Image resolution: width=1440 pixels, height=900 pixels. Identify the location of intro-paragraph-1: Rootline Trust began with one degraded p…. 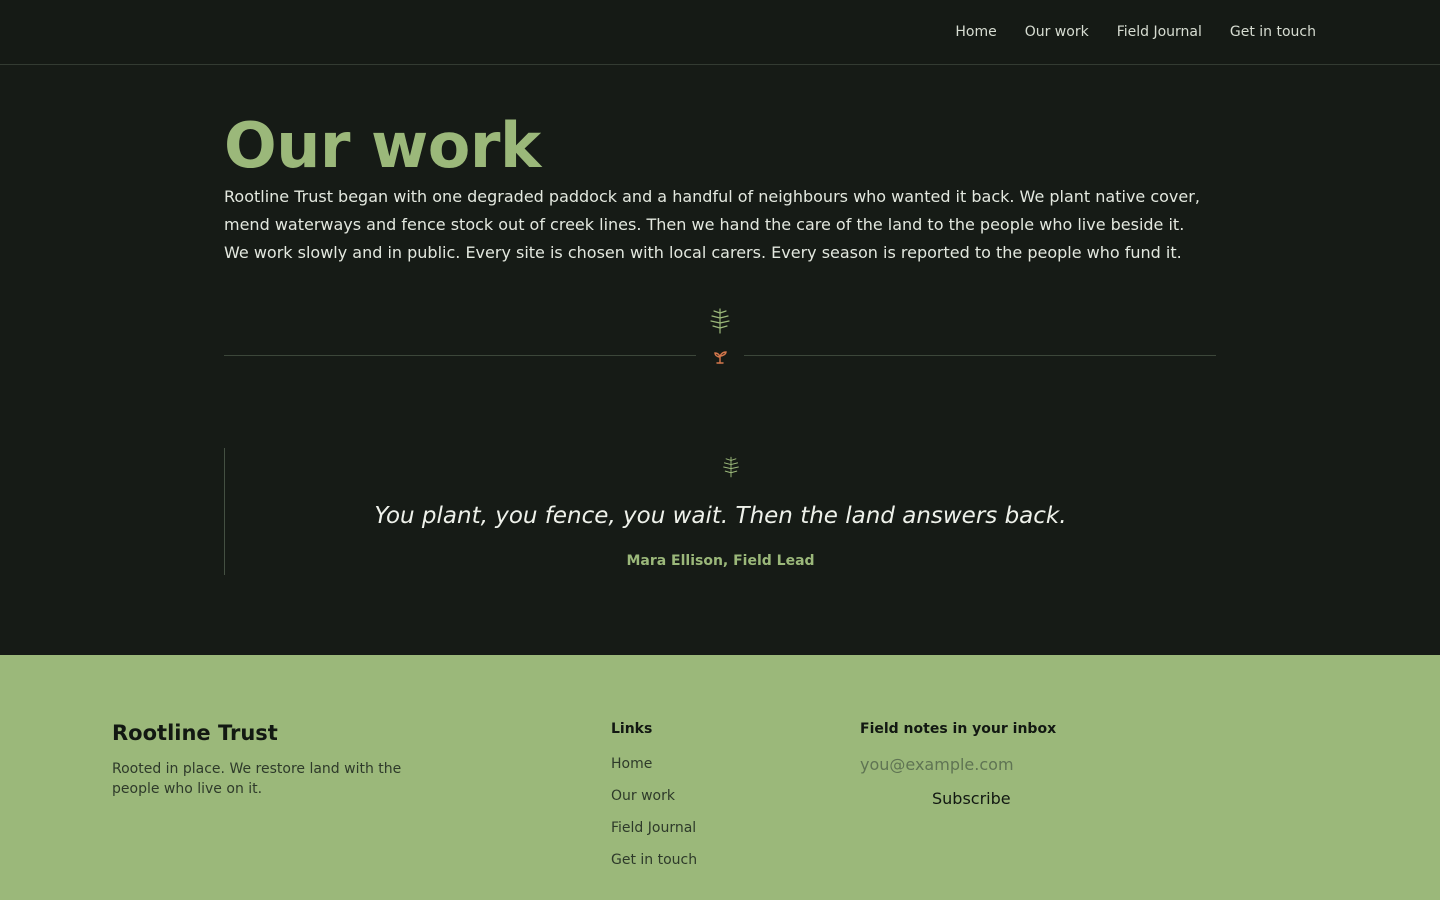
(712, 210).